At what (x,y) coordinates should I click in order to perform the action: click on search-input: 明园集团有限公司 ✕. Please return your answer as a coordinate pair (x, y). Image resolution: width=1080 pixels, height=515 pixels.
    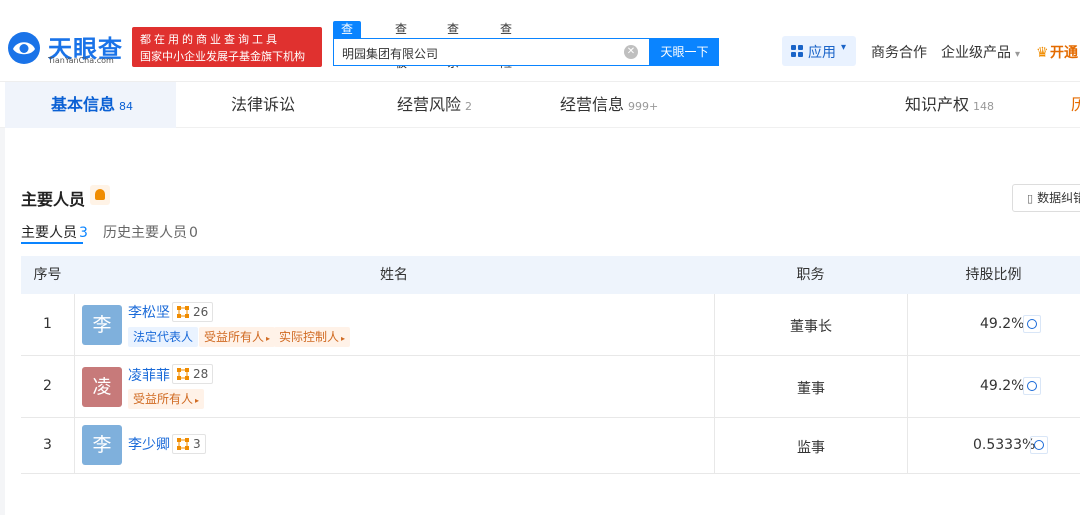
    Looking at the image, I should click on (491, 52).